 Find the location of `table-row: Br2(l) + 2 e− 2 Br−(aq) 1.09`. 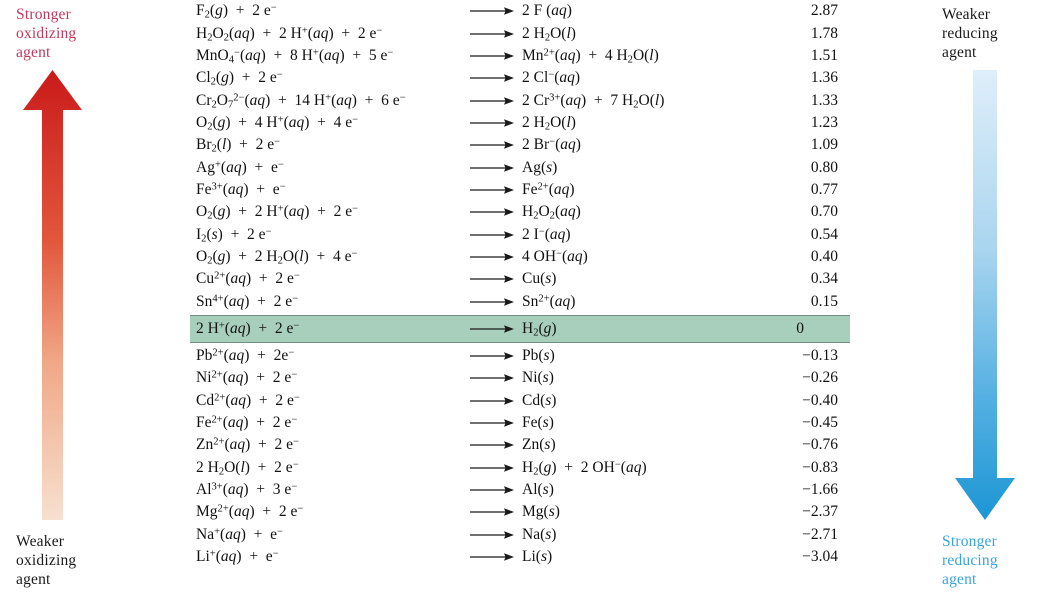

table-row: Br2(l) + 2 e− 2 Br−(aq) 1.09 is located at coordinates (520, 145).